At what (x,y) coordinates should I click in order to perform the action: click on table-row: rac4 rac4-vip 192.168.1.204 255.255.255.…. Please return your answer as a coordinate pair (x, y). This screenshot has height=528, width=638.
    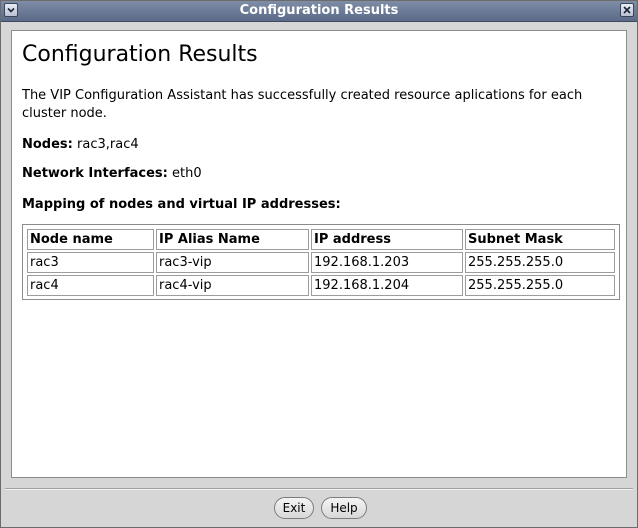
    Looking at the image, I should click on (321, 285).